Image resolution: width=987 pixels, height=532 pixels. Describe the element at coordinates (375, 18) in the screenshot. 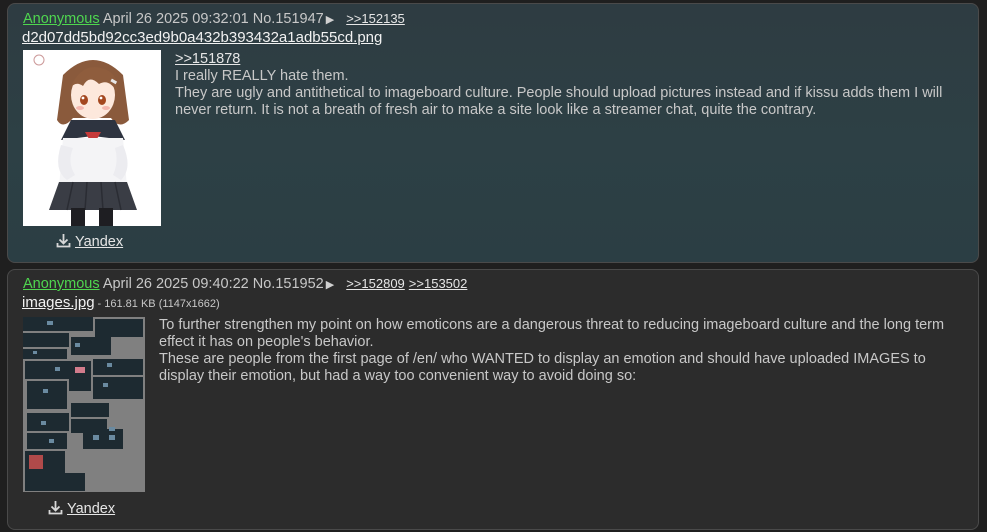

I see `backlink: >>152135` at that location.